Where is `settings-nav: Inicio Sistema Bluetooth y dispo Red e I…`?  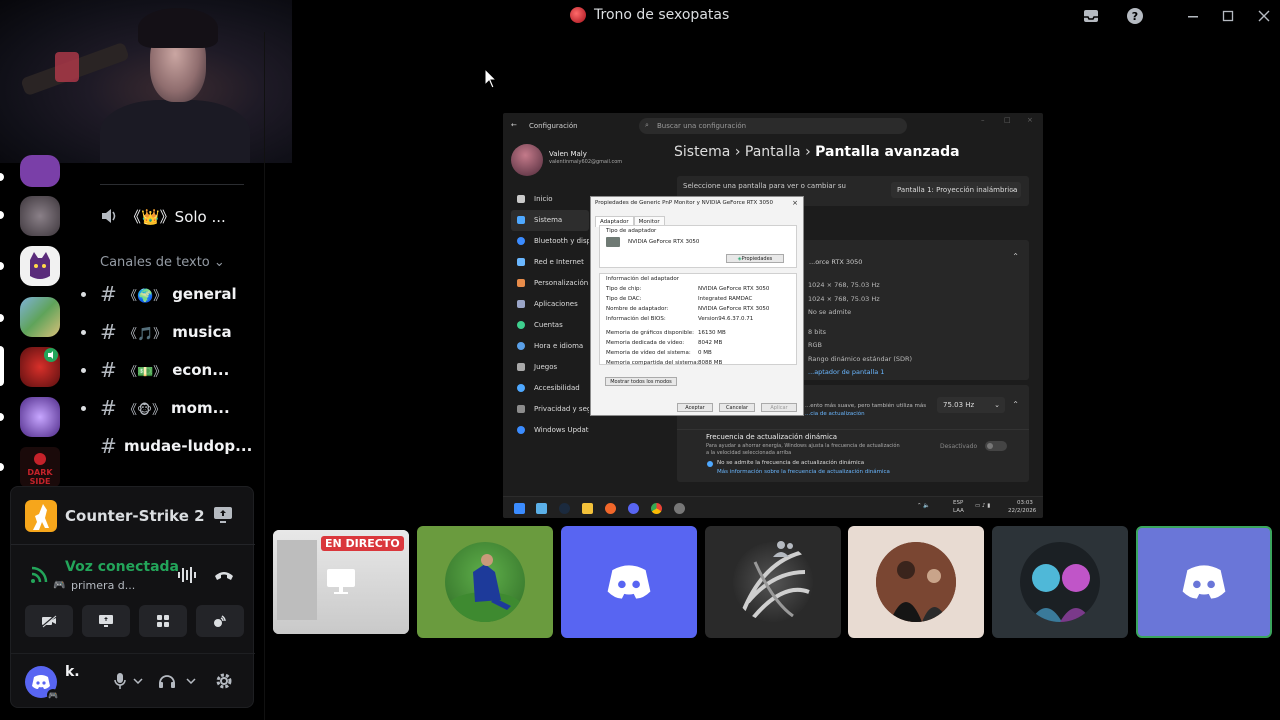
settings-nav: Inicio Sistema Bluetooth y dispo Red e I… is located at coordinates (550, 315).